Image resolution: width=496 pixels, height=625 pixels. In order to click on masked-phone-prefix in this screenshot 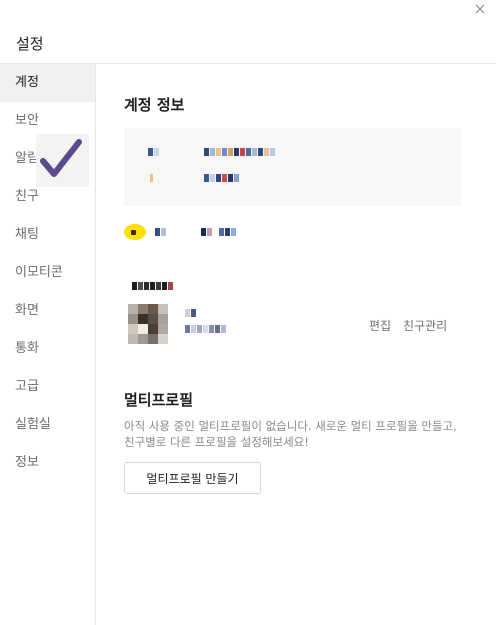, I will do `click(151, 178)`.